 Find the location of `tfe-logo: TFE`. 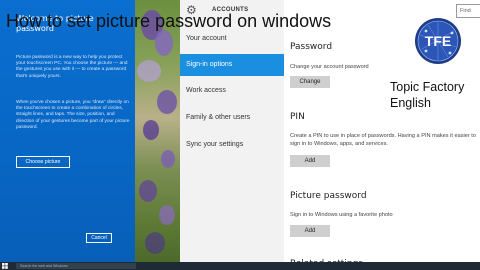

tfe-logo: TFE is located at coordinates (438, 41).